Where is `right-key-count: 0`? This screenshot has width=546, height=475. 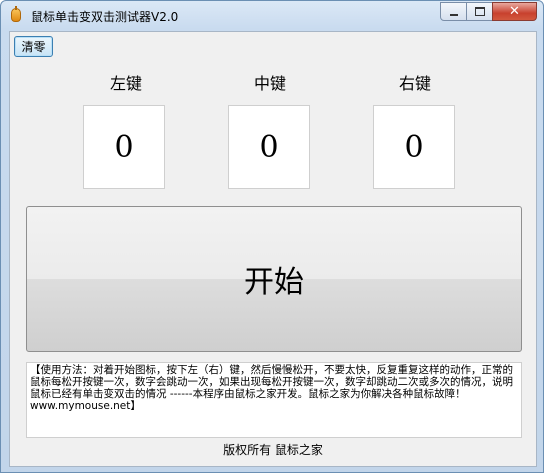
right-key-count: 0 is located at coordinates (414, 147).